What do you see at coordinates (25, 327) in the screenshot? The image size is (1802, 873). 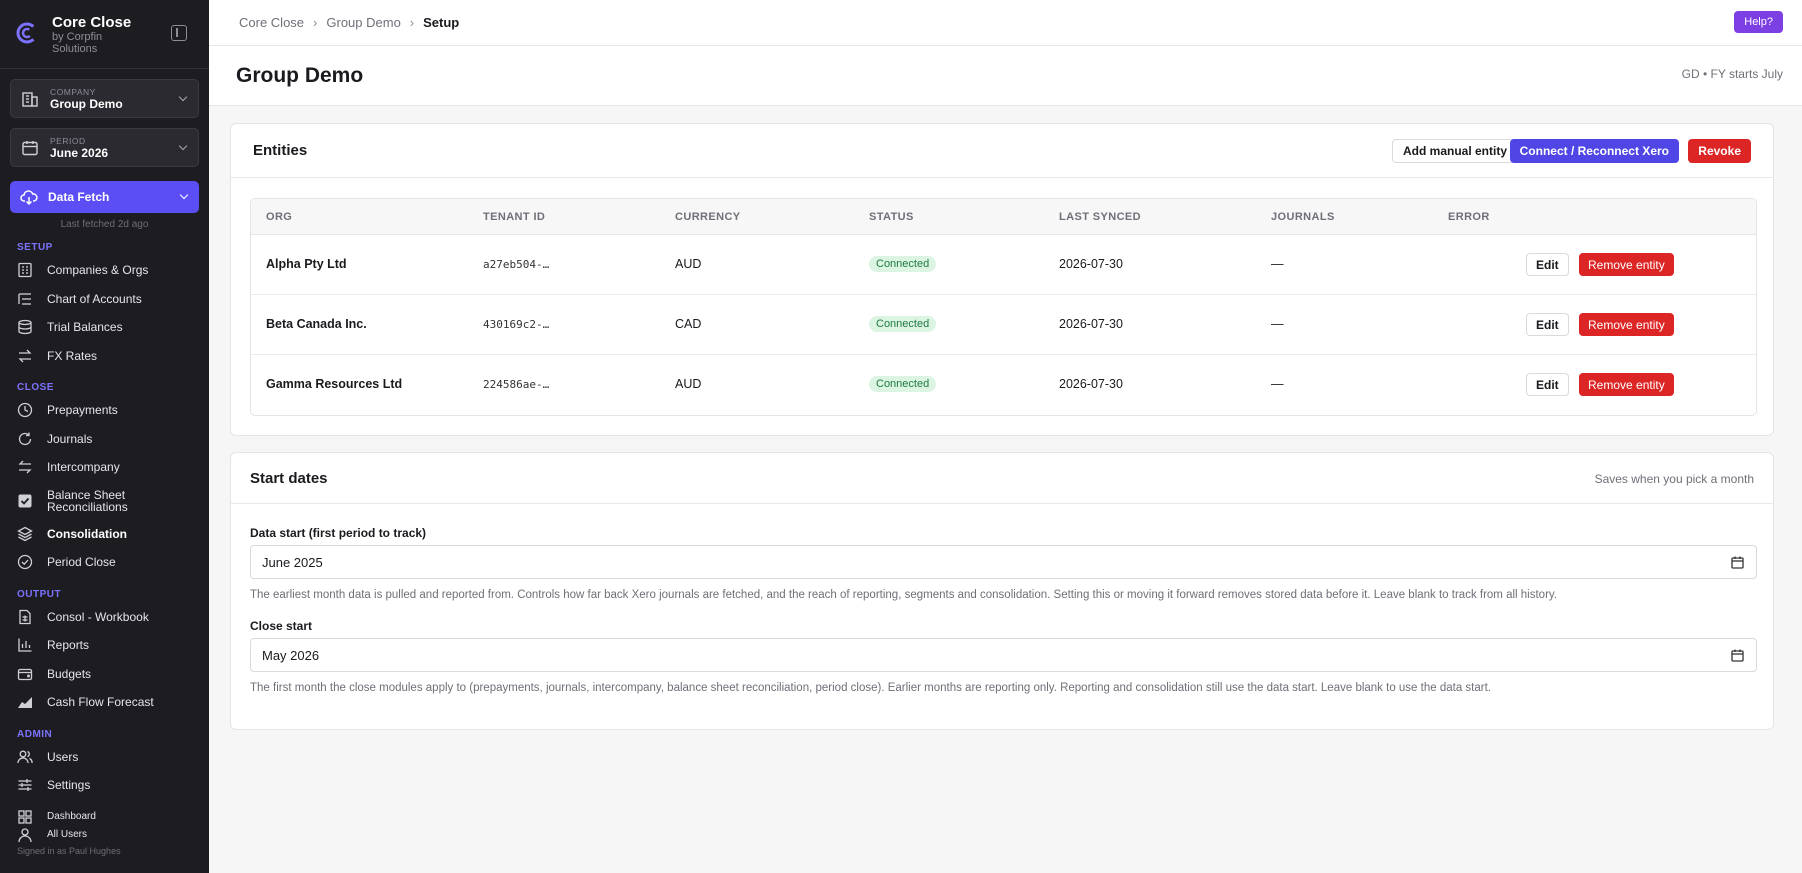 I see `database-icon` at bounding box center [25, 327].